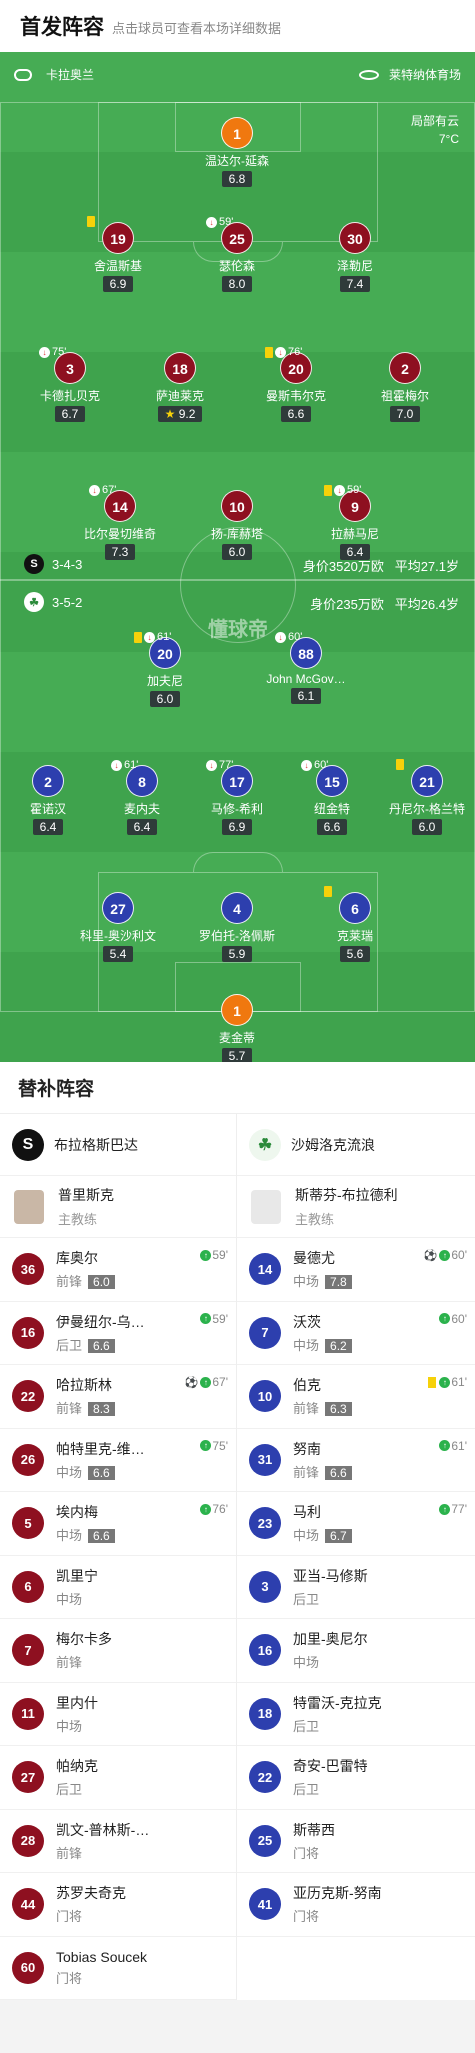 Image resolution: width=475 pixels, height=2053 pixels. What do you see at coordinates (355, 954) in the screenshot?
I see `rating-value: 5.6` at bounding box center [355, 954].